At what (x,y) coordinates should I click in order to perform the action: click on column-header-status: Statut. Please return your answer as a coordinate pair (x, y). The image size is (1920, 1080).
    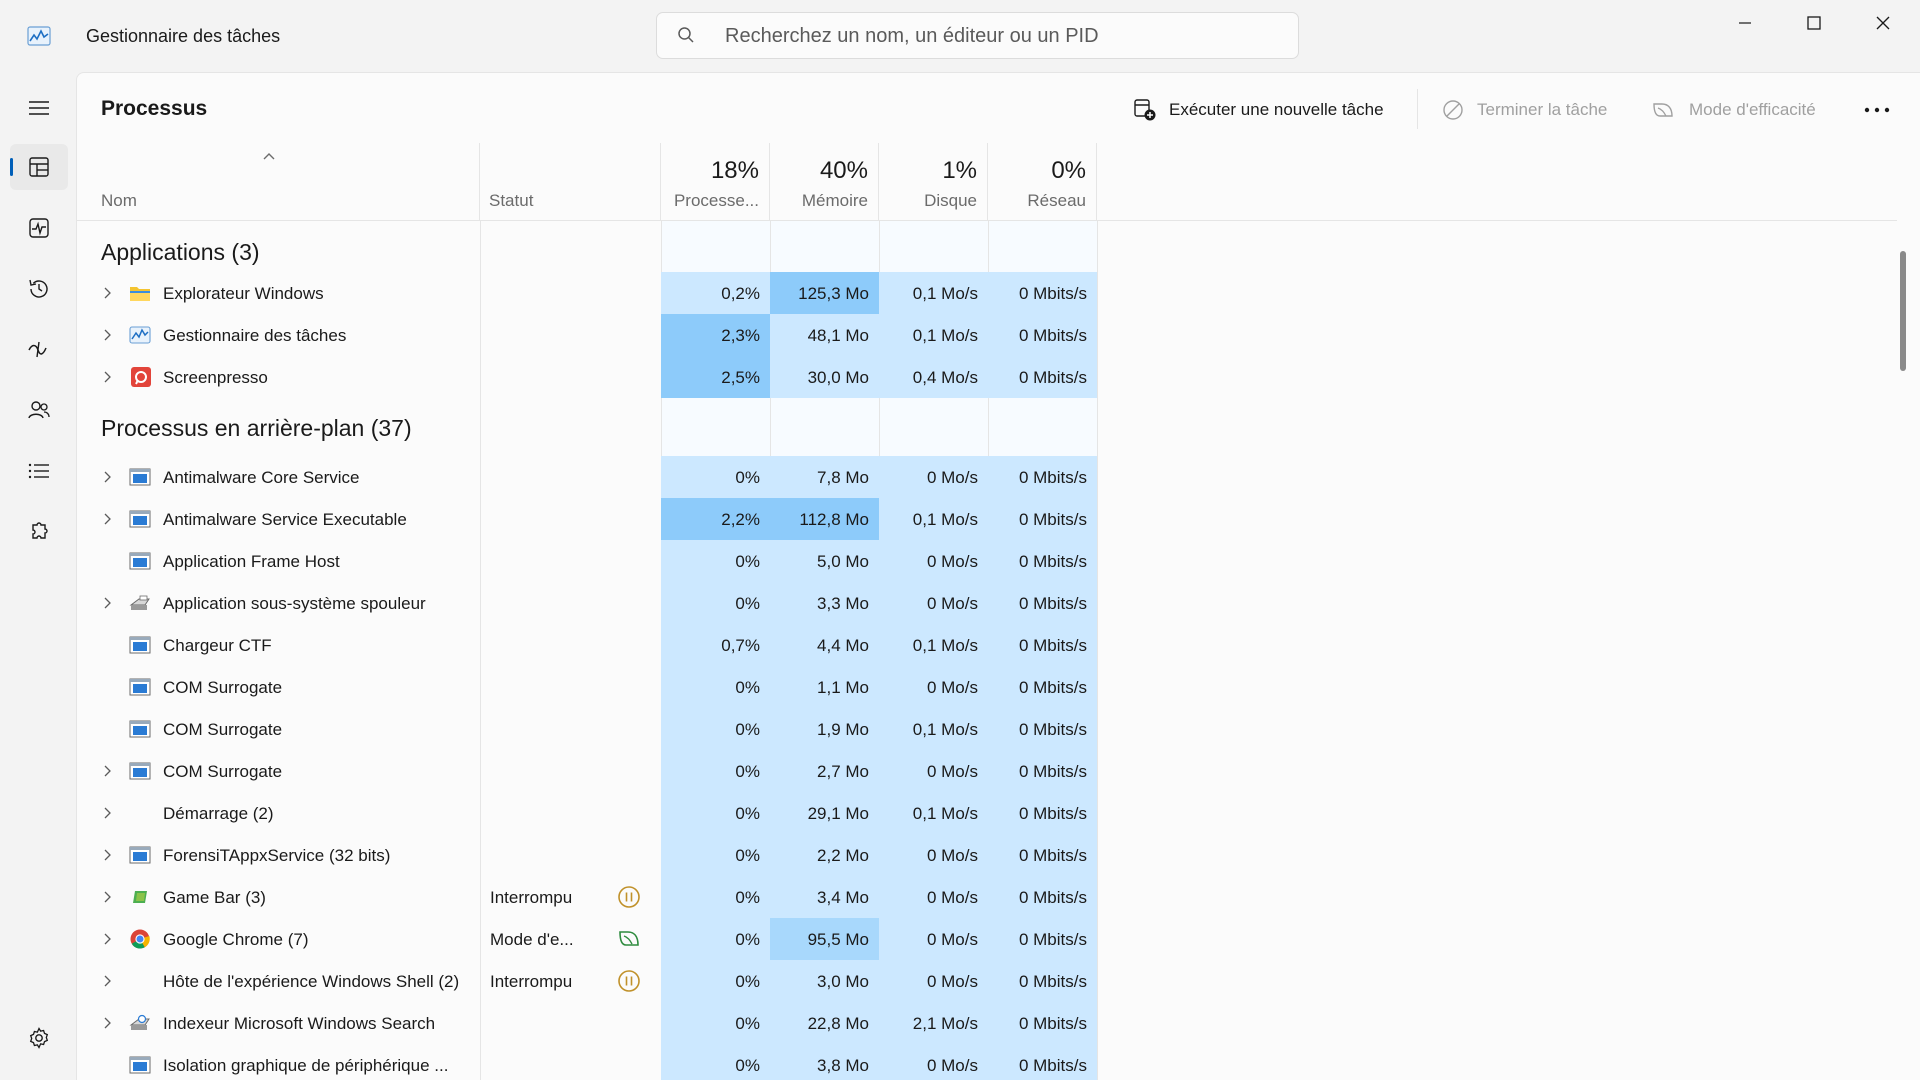
    Looking at the image, I should click on (570, 181).